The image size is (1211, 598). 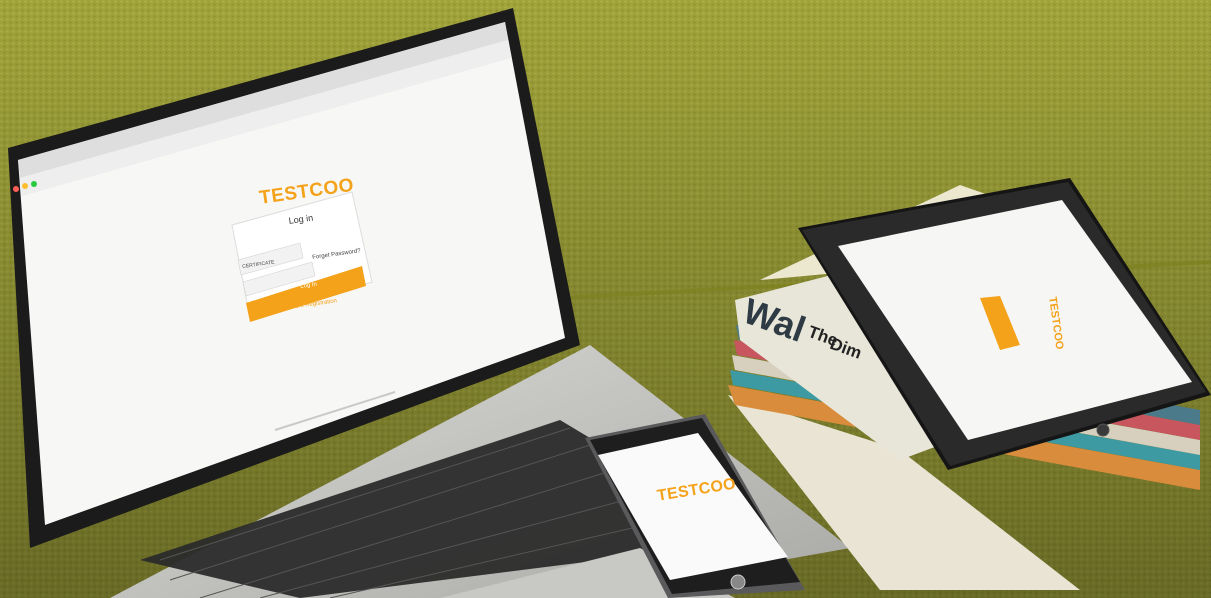 I want to click on tablet-home-button, so click(x=1103, y=430).